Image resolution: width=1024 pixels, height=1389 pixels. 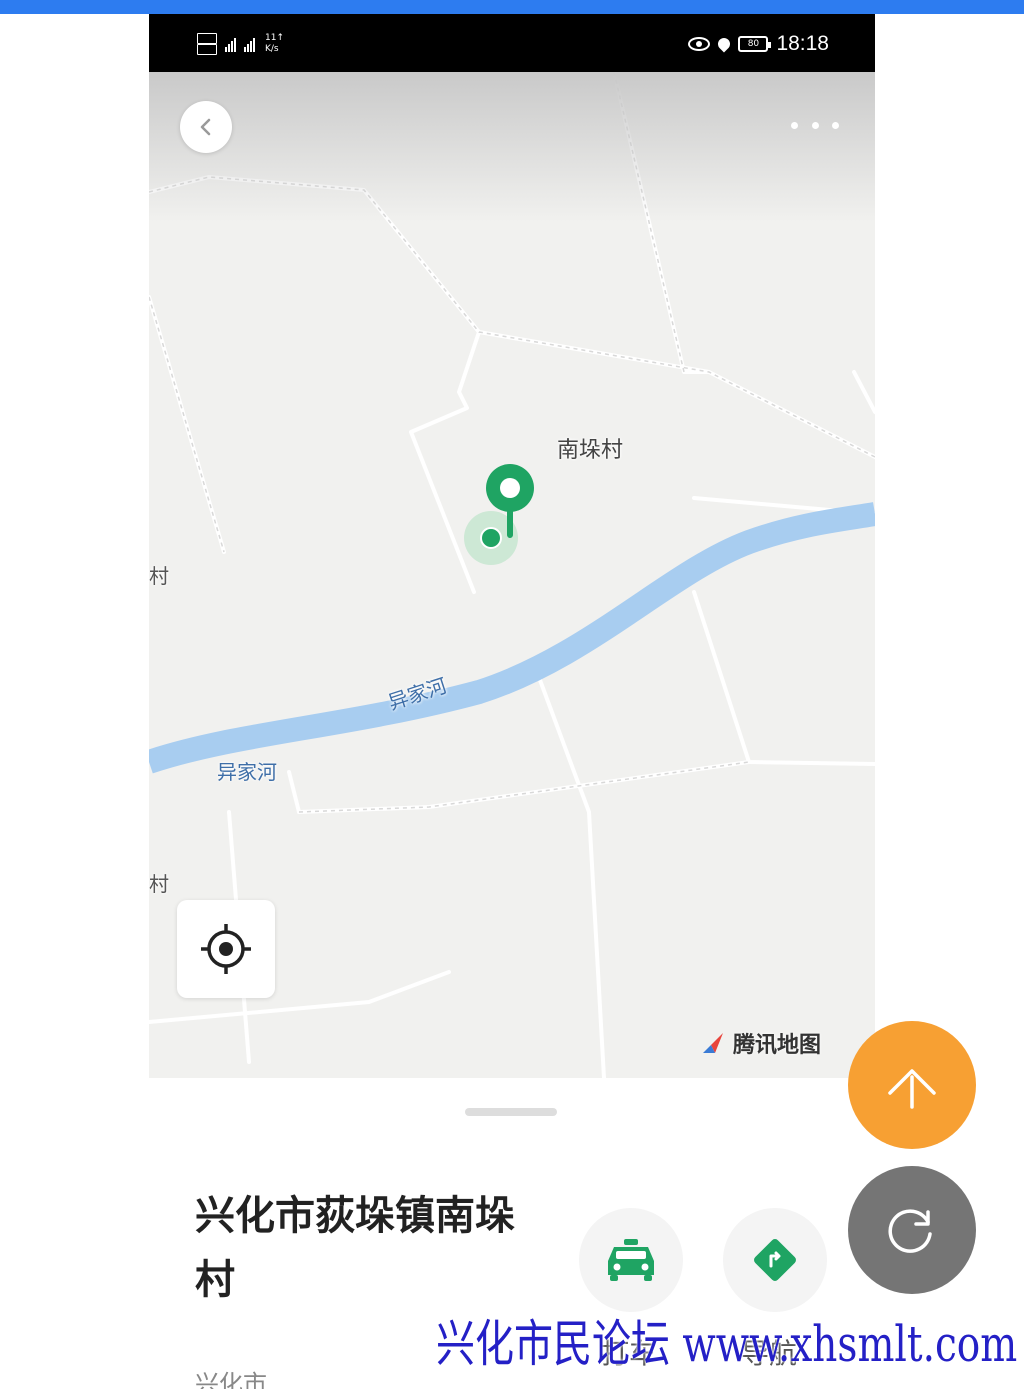 What do you see at coordinates (272, 49) in the screenshot?
I see `network-speed-unit: K/s` at bounding box center [272, 49].